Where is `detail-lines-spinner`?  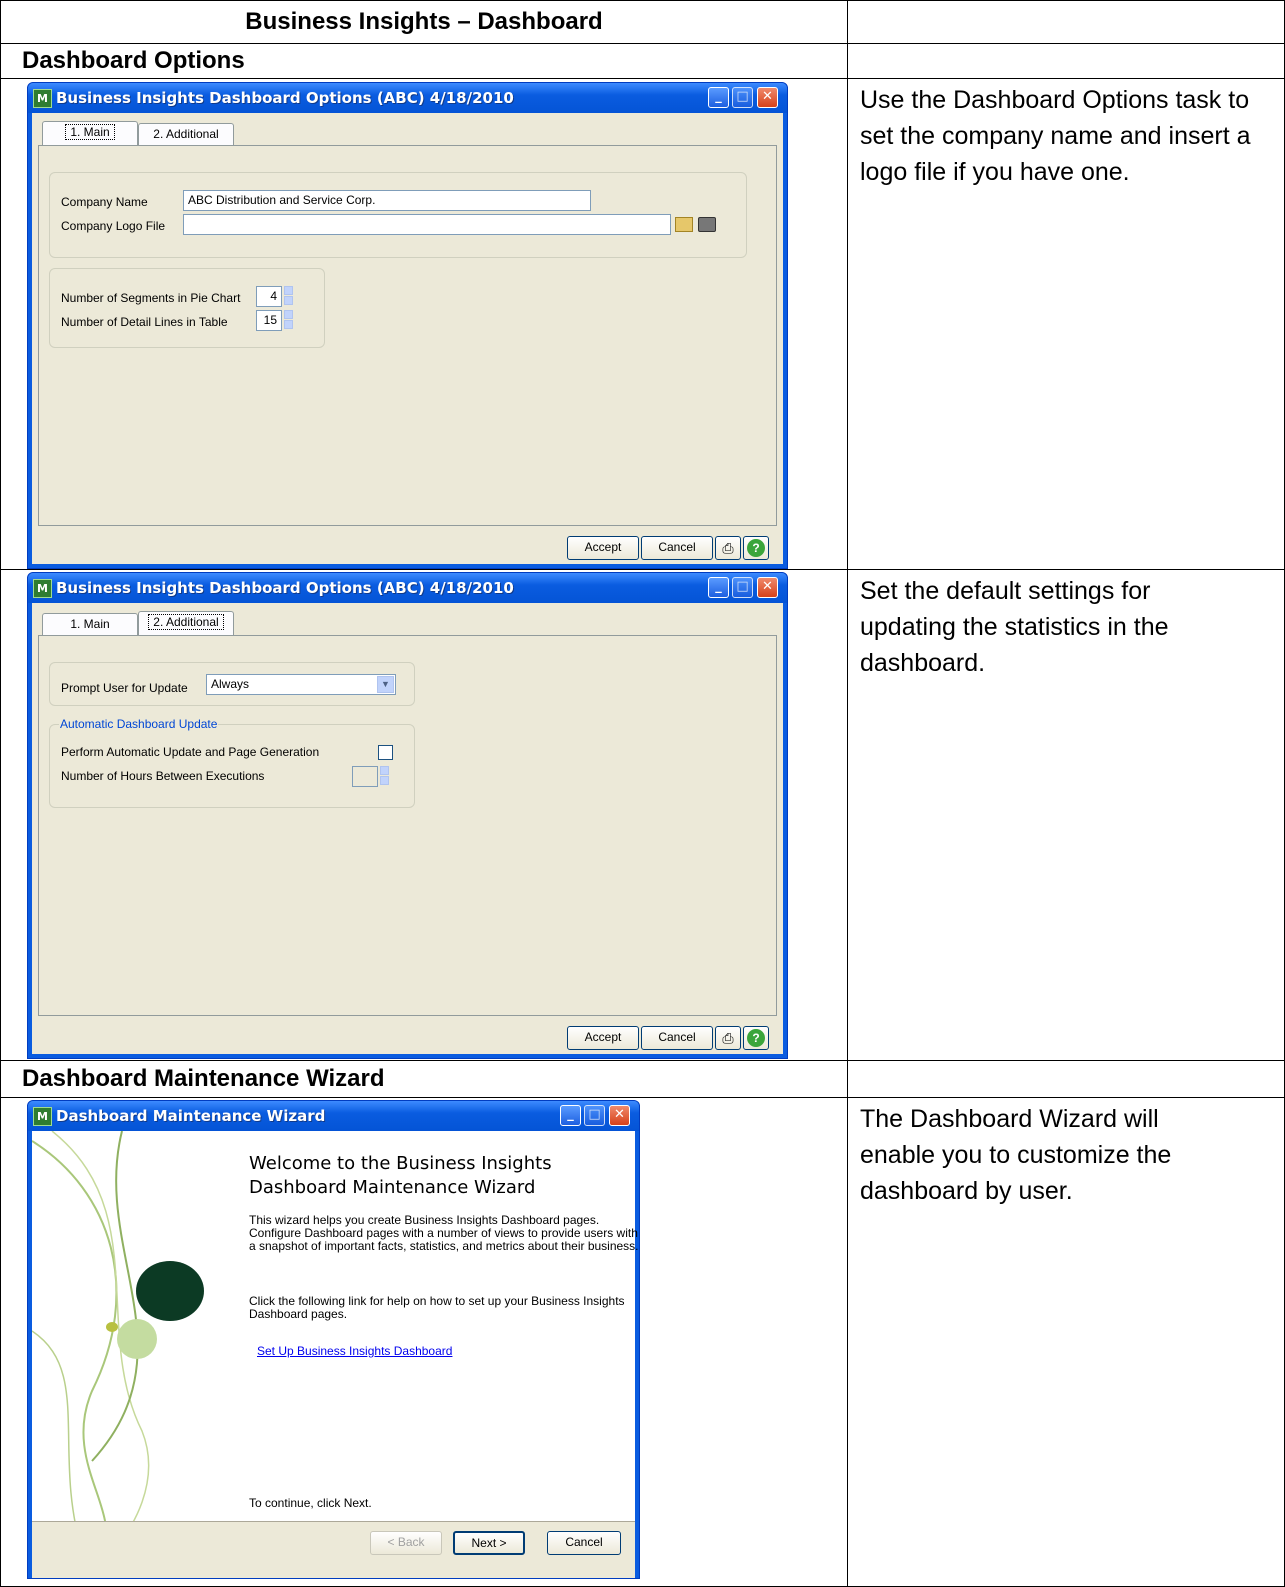 detail-lines-spinner is located at coordinates (288, 320).